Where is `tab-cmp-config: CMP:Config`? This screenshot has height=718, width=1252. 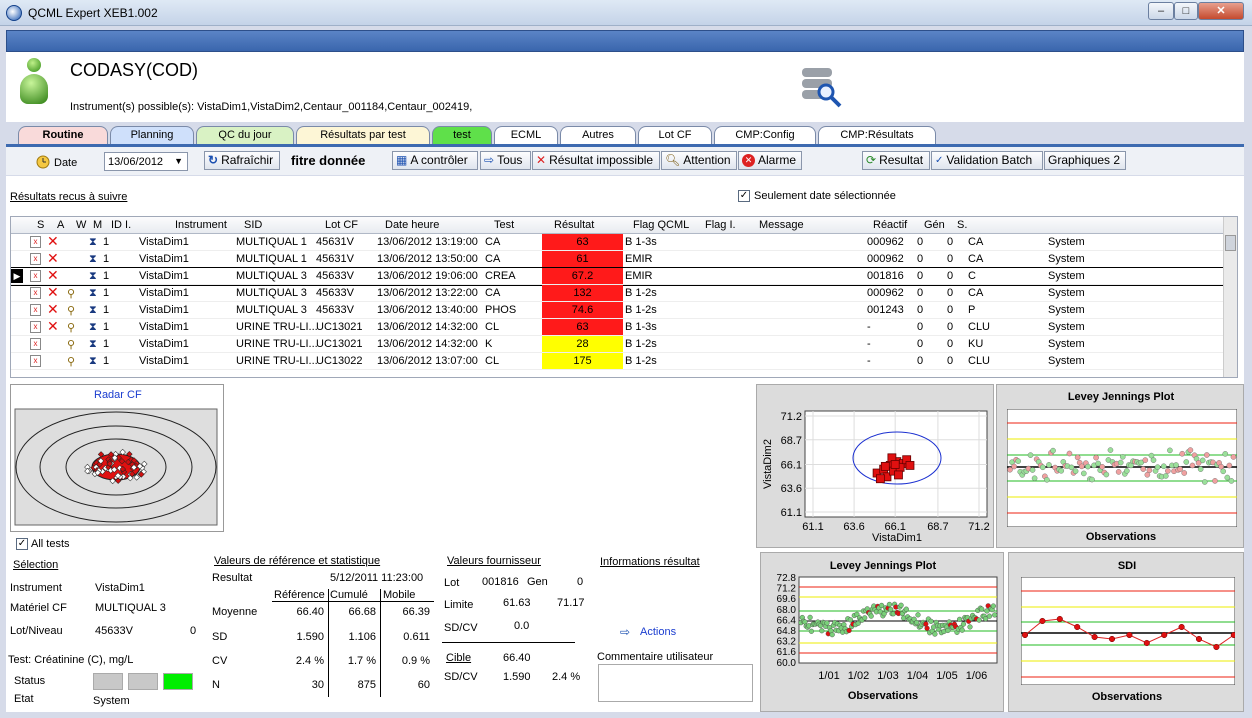 tab-cmp-config: CMP:Config is located at coordinates (765, 135).